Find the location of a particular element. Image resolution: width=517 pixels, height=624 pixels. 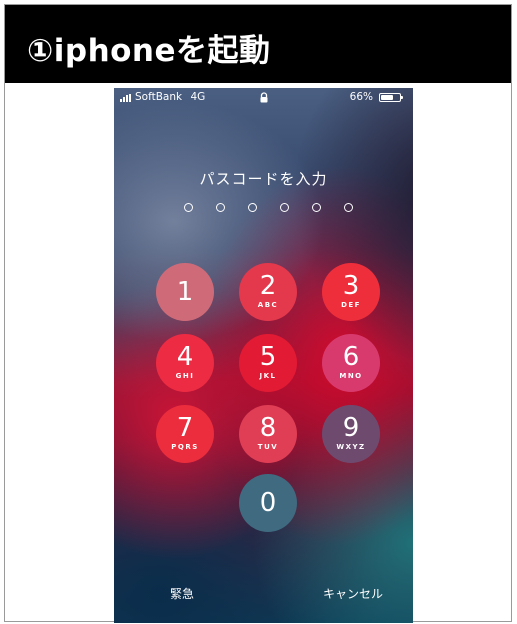

key-digit: 5 is located at coordinates (268, 357).